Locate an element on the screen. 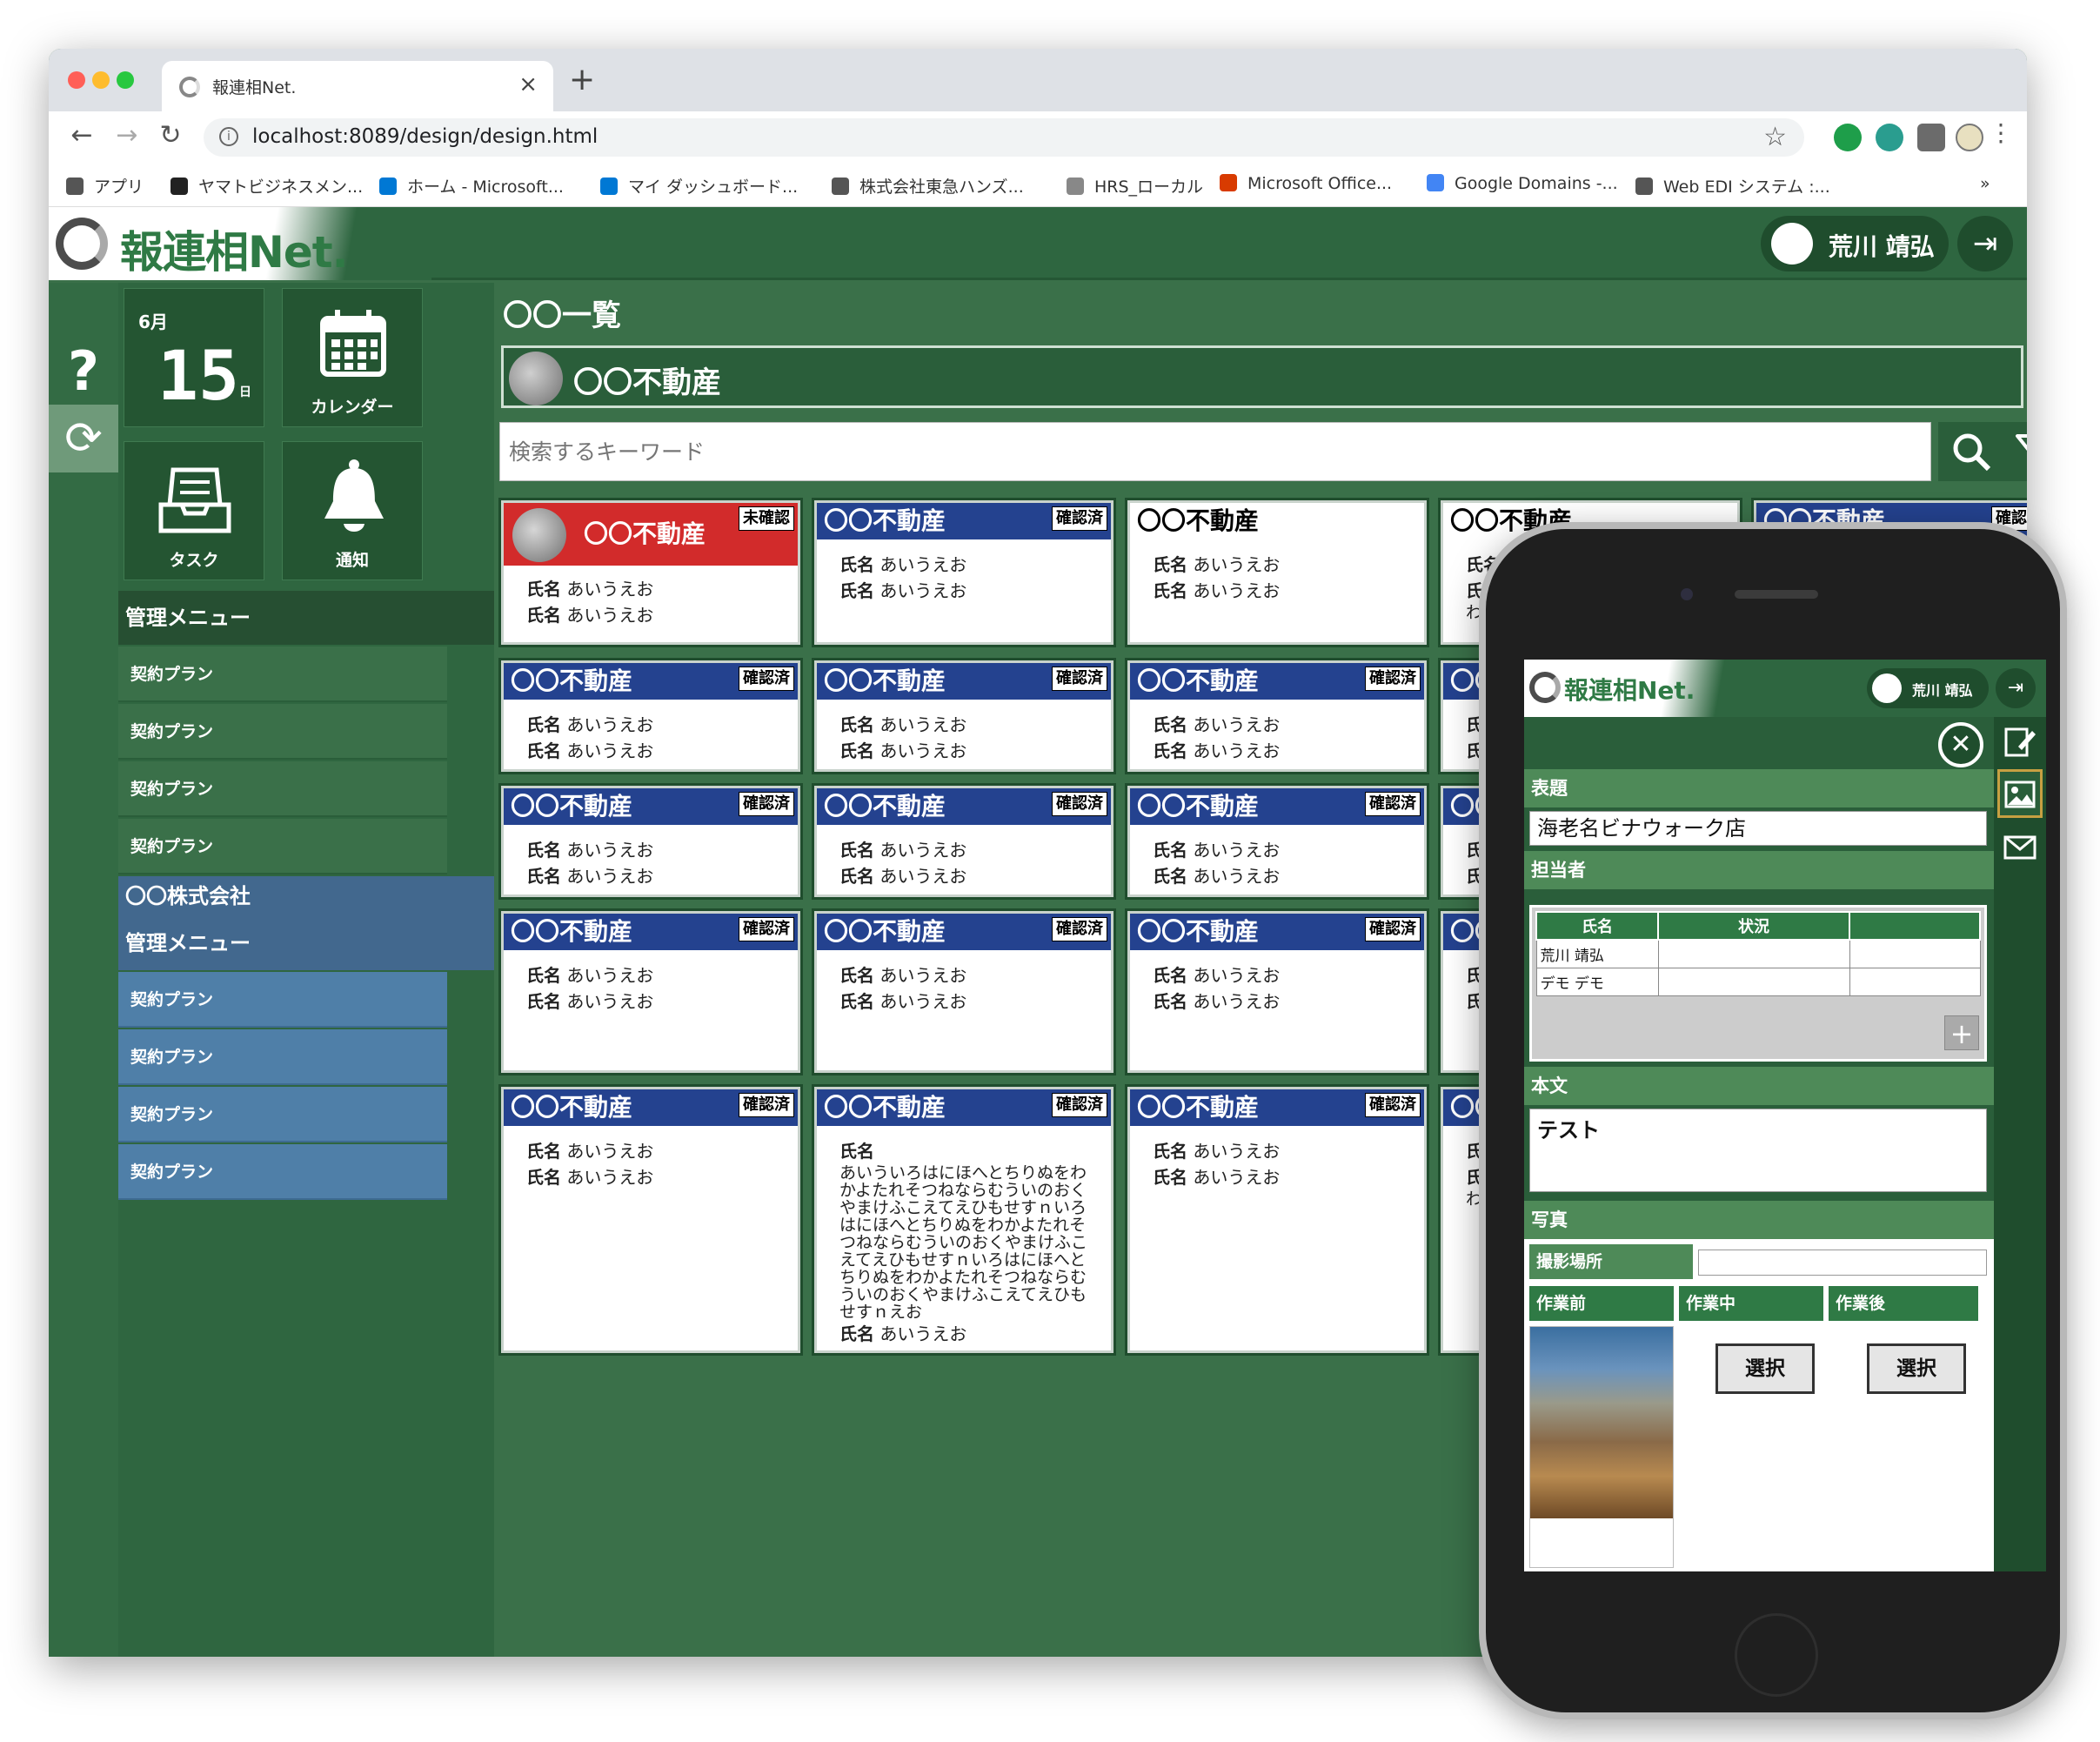  table-row: 荒川 靖弘 is located at coordinates (1758, 953).